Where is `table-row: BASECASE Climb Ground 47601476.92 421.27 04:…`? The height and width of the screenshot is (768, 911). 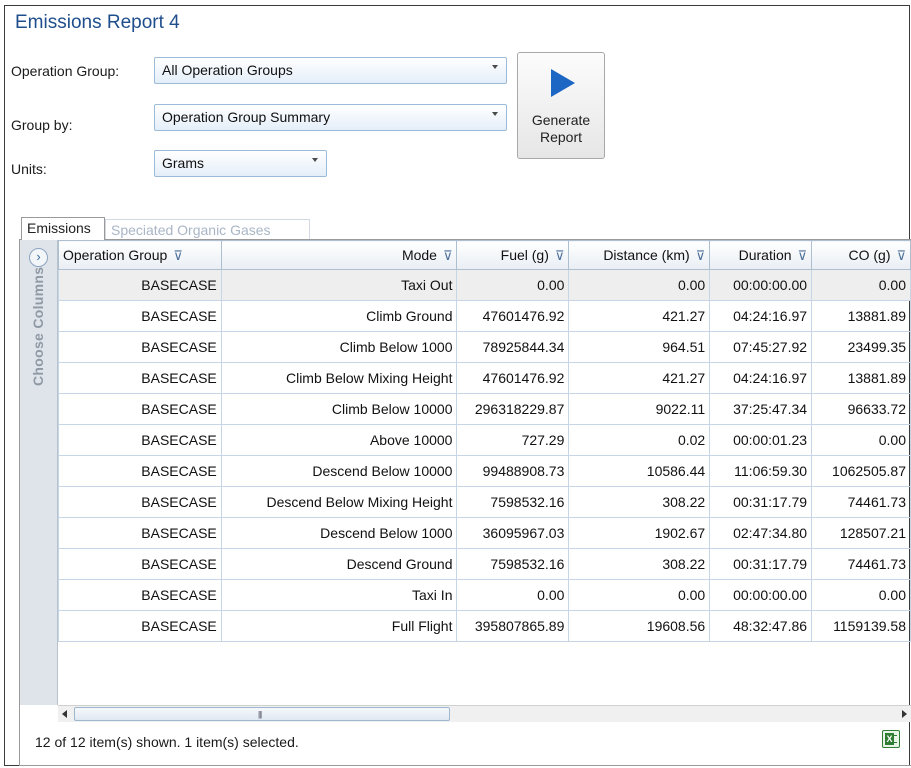
table-row: BASECASE Climb Ground 47601476.92 421.27 04:… is located at coordinates (484, 316).